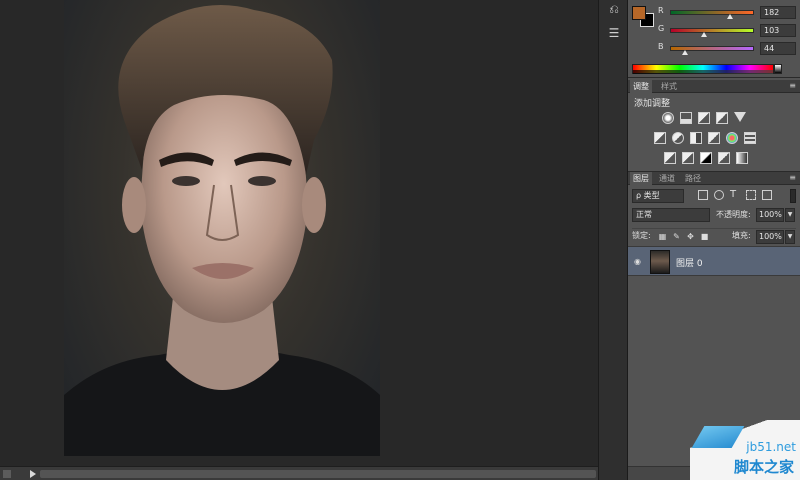 The width and height of the screenshot is (800, 480). I want to click on pixel-filter-icon, so click(703, 195).